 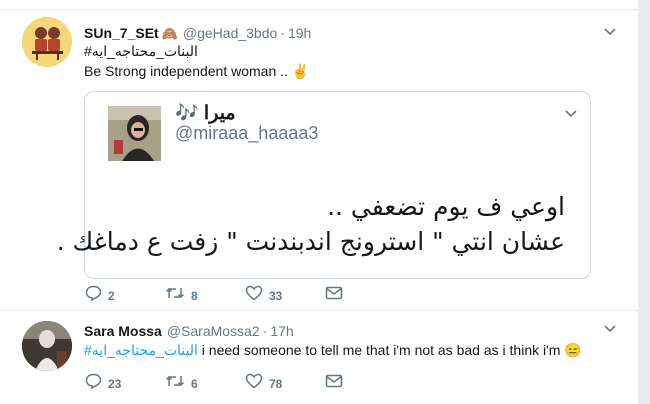 What do you see at coordinates (205, 295) in the screenshot?
I see `retweet-button: 8` at bounding box center [205, 295].